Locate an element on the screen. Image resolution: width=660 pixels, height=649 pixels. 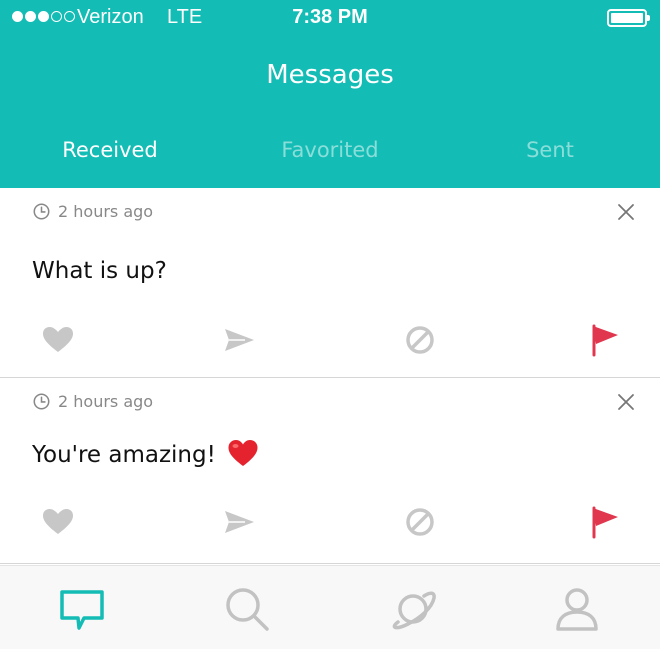
message-tabs: Received Favorited Sent is located at coordinates (330, 153).